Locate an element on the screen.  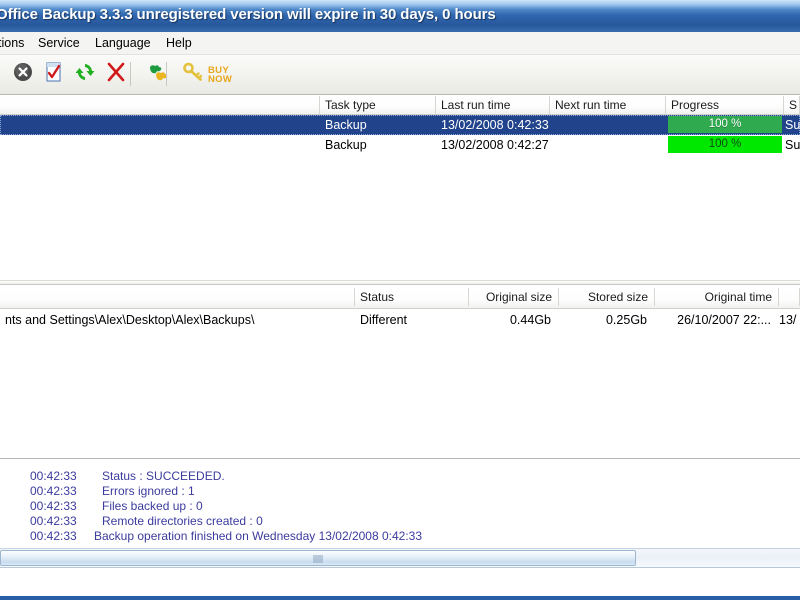
stop-circle-icon is located at coordinates (23, 74).